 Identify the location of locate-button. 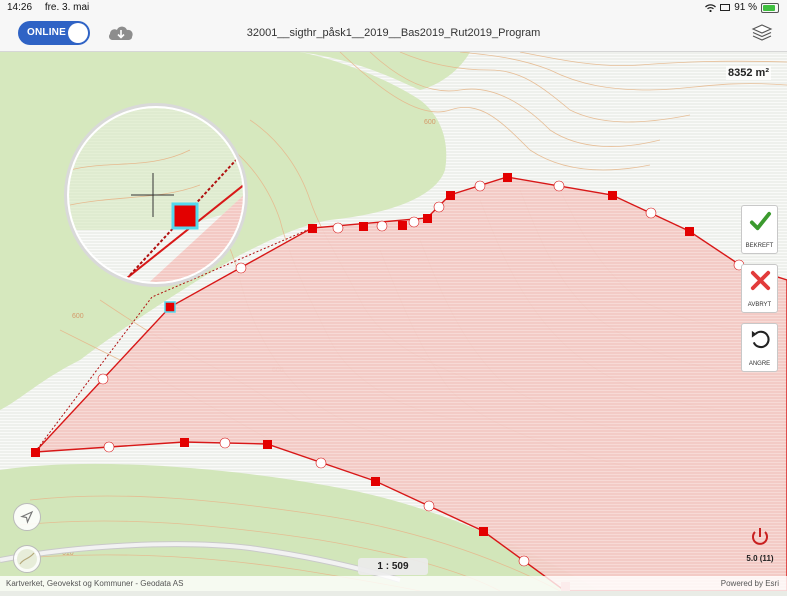
(27, 517).